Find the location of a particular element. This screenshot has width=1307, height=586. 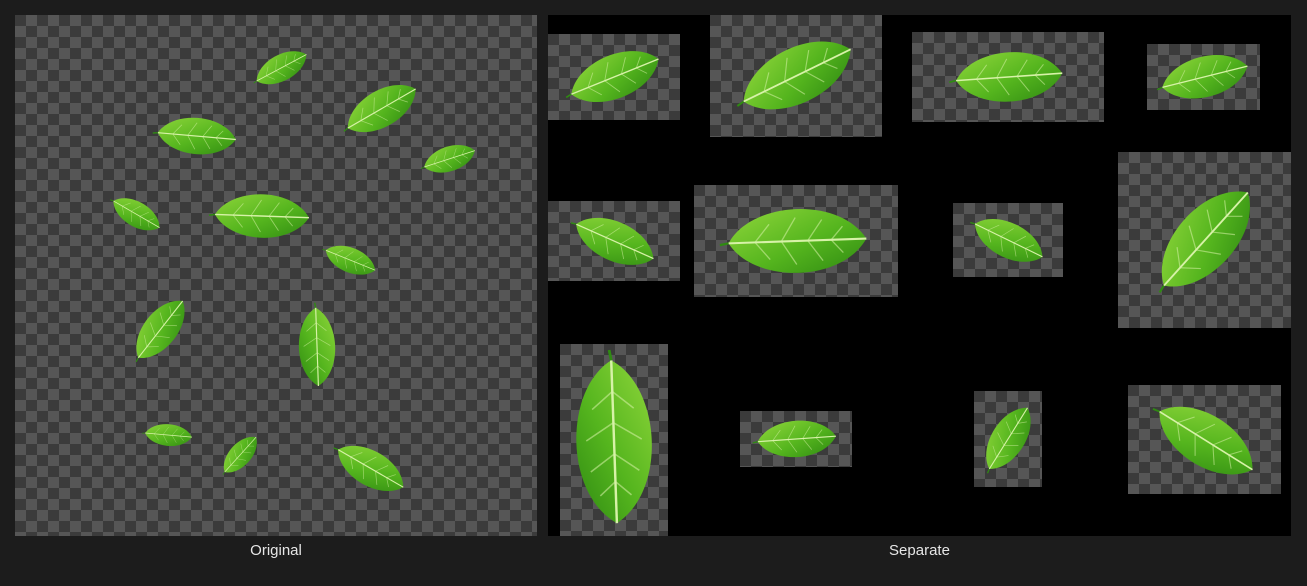

separate-caption: Separate is located at coordinates (919, 550).